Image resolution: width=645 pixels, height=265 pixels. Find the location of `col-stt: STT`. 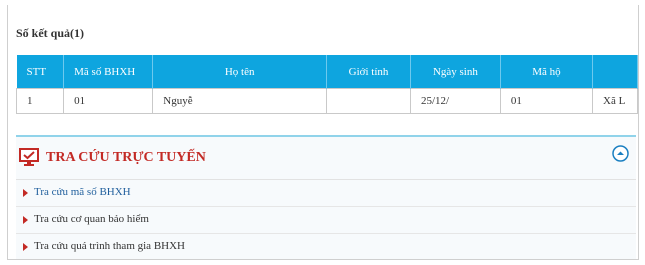

col-stt: STT is located at coordinates (40, 72).